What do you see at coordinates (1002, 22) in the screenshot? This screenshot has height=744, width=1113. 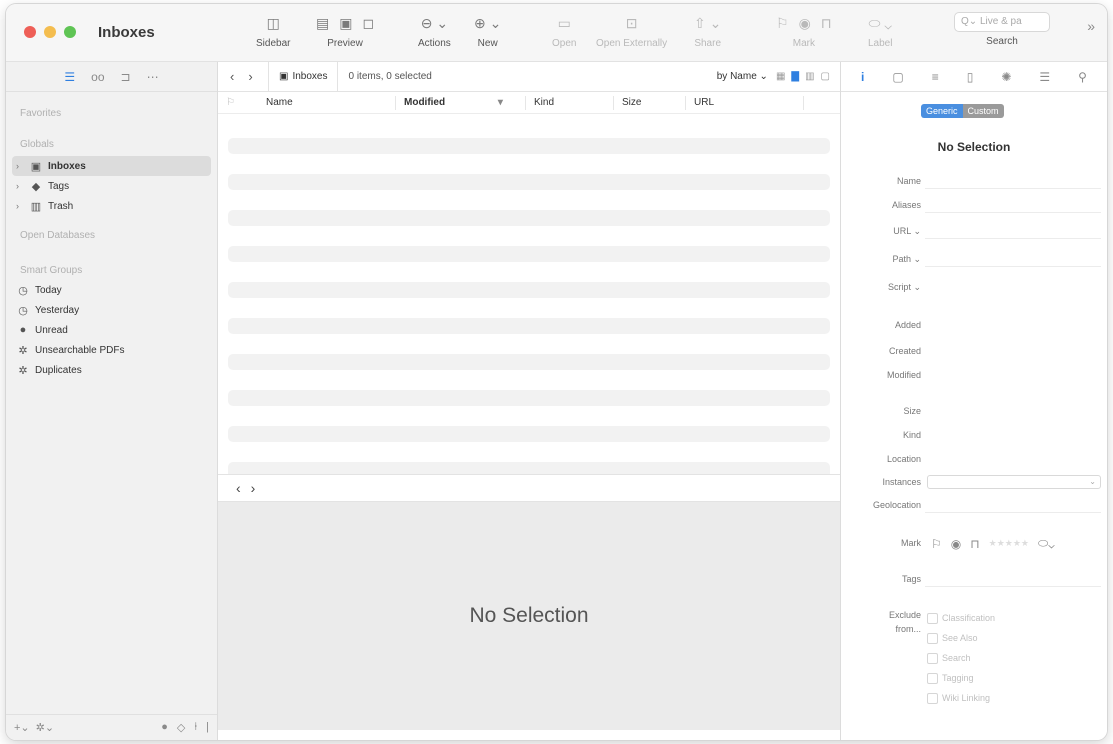 I see `search-input: Q⌄ Live & pa` at bounding box center [1002, 22].